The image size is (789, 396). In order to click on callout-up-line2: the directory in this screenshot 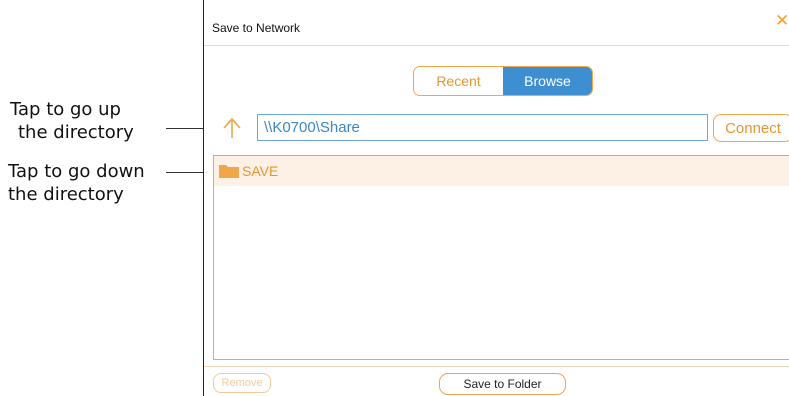, I will do `click(76, 132)`.